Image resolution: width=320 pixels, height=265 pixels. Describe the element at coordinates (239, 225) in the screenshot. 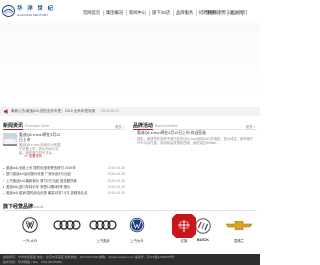

I see `chevrolet-bowtie-icon` at that location.